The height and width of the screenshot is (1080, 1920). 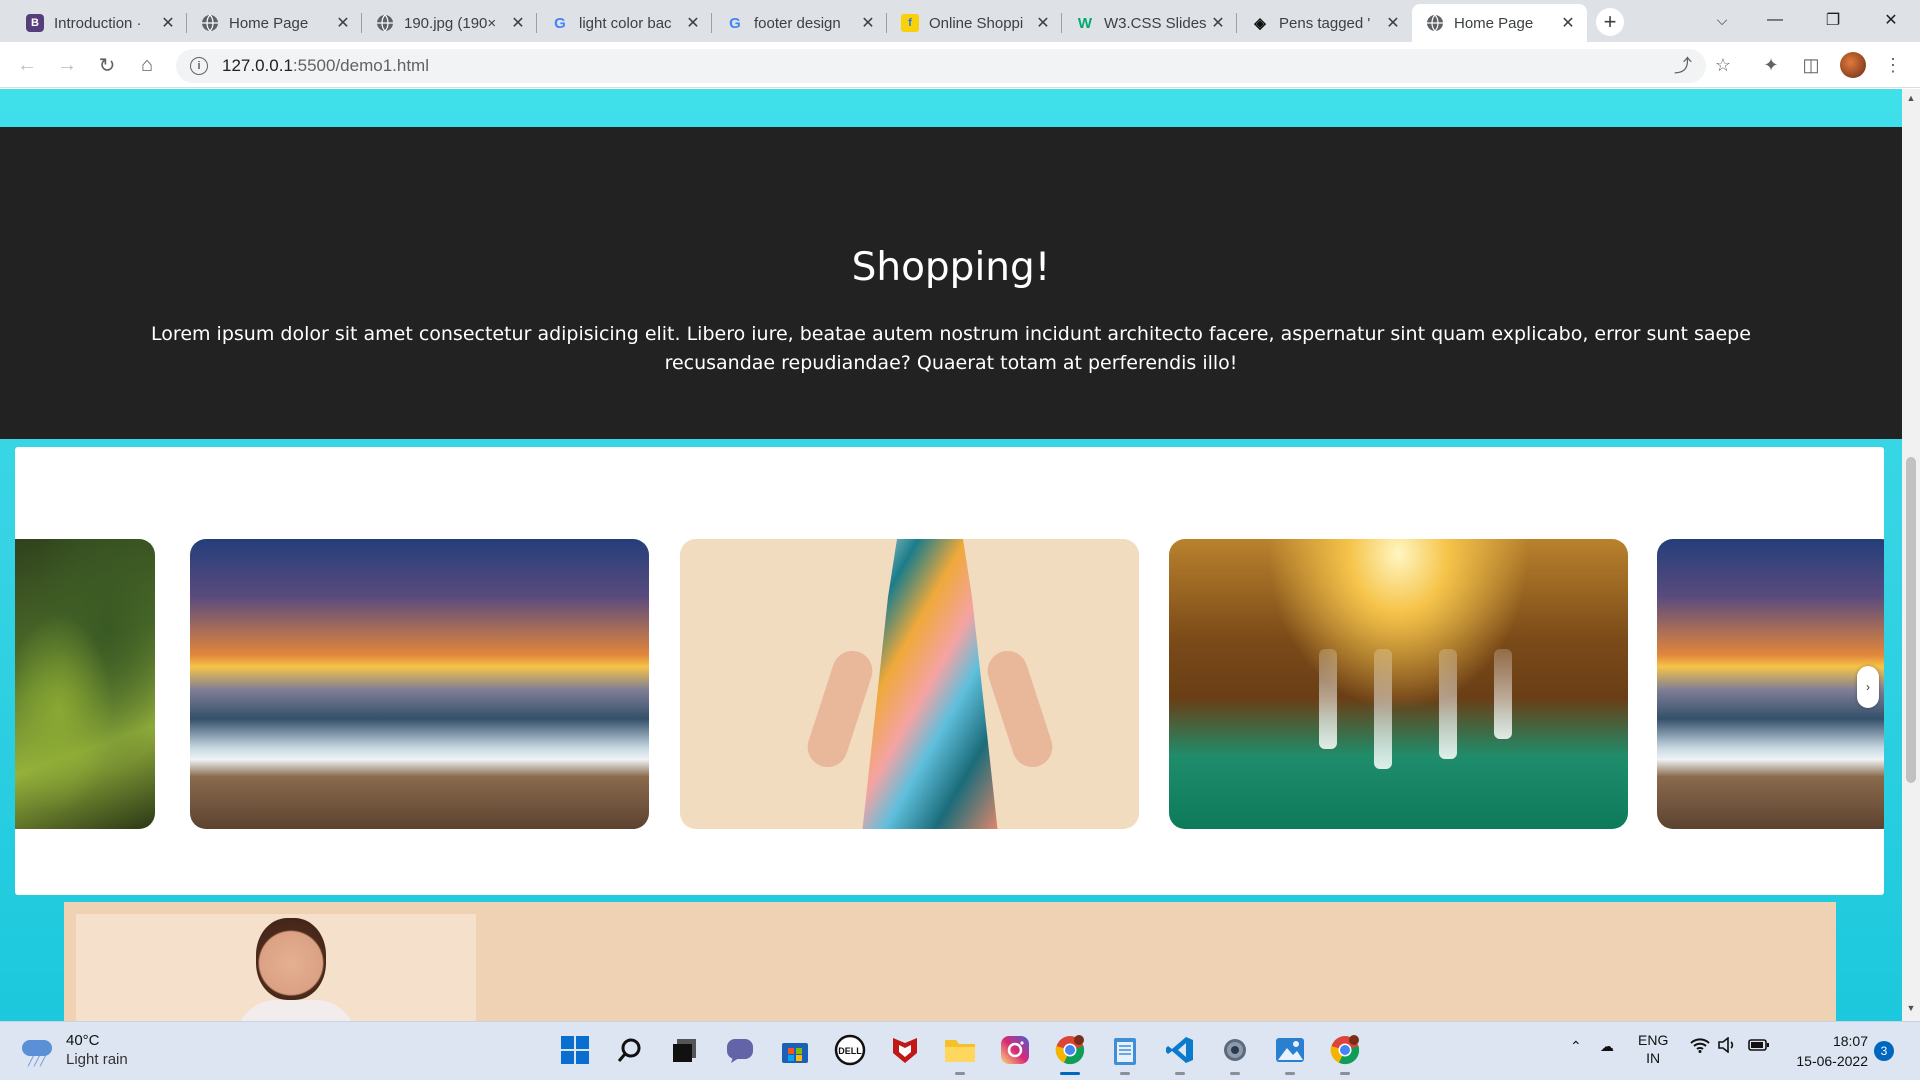 I want to click on volume-icon, so click(x=1728, y=1046).